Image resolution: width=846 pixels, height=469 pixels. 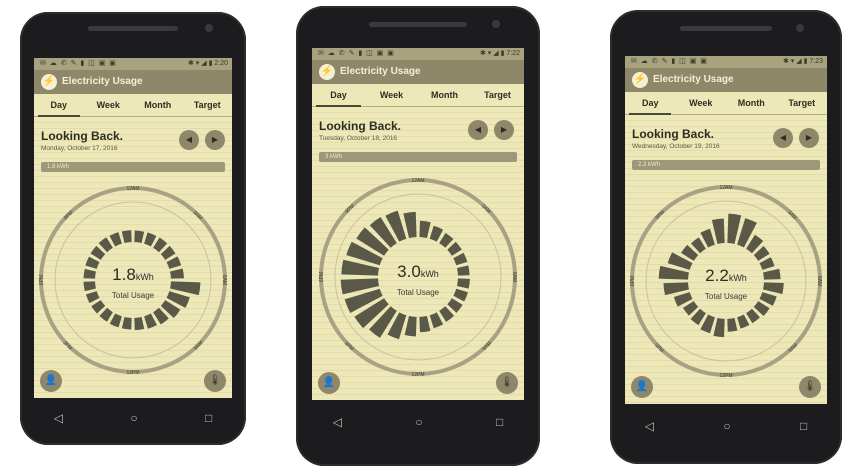 What do you see at coordinates (207, 63) in the screenshot?
I see `status-right: ✱ ▾ ◢ ▮ 2:20` at bounding box center [207, 63].